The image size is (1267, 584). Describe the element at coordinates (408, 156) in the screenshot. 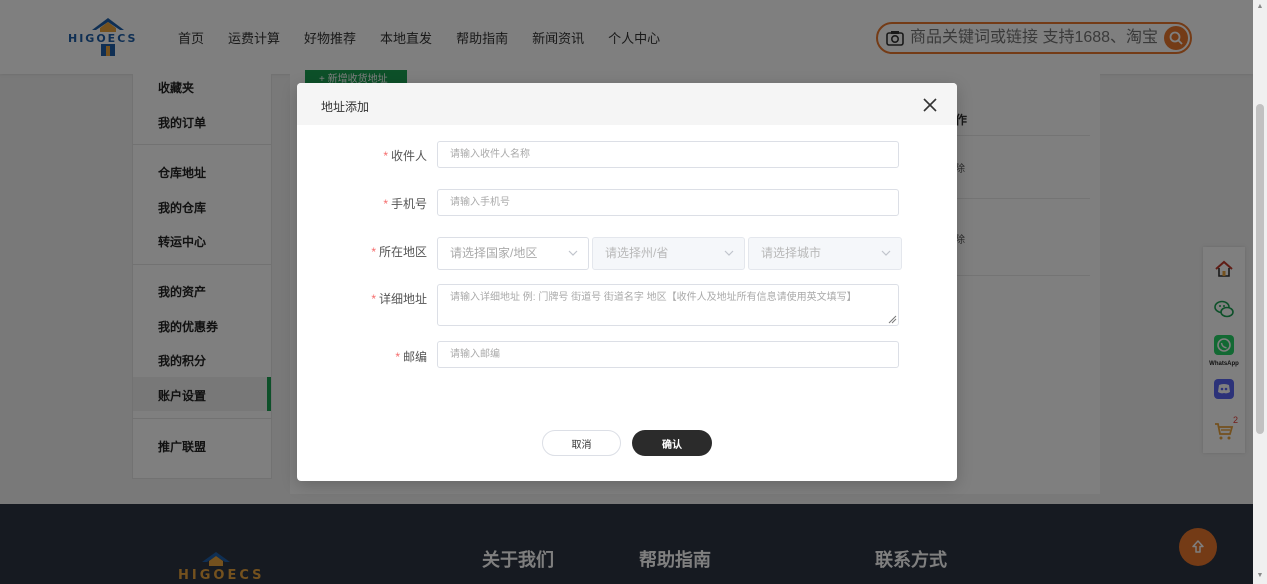

I see `recipient-label-text: 收件人` at that location.